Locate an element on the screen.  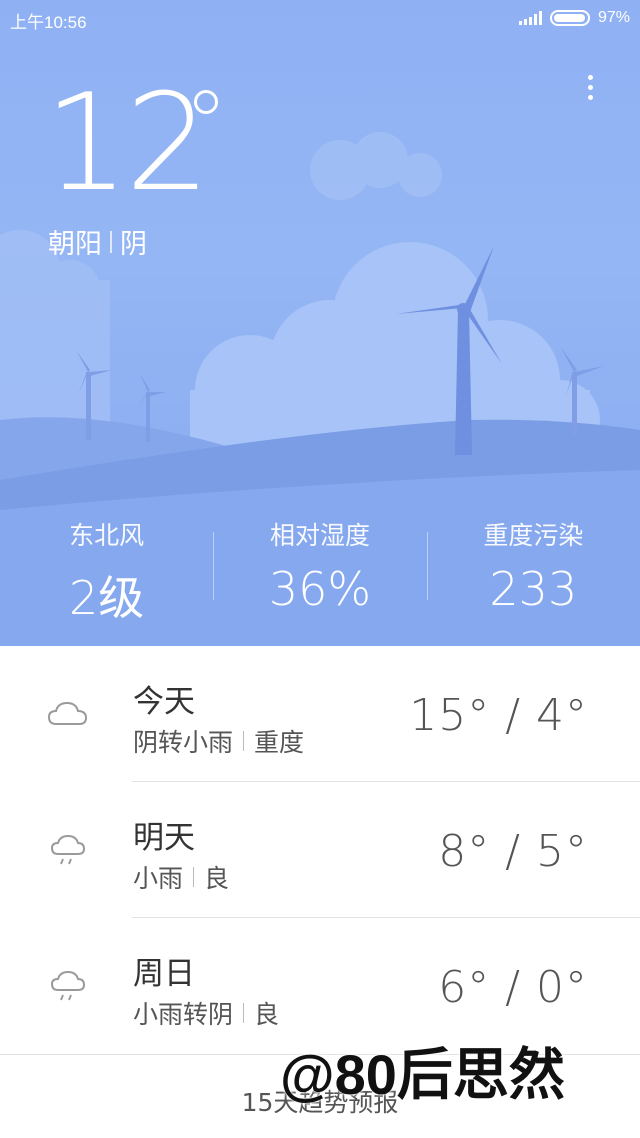
stat-air-quality: 重度污染 233 is located at coordinates (533, 565).